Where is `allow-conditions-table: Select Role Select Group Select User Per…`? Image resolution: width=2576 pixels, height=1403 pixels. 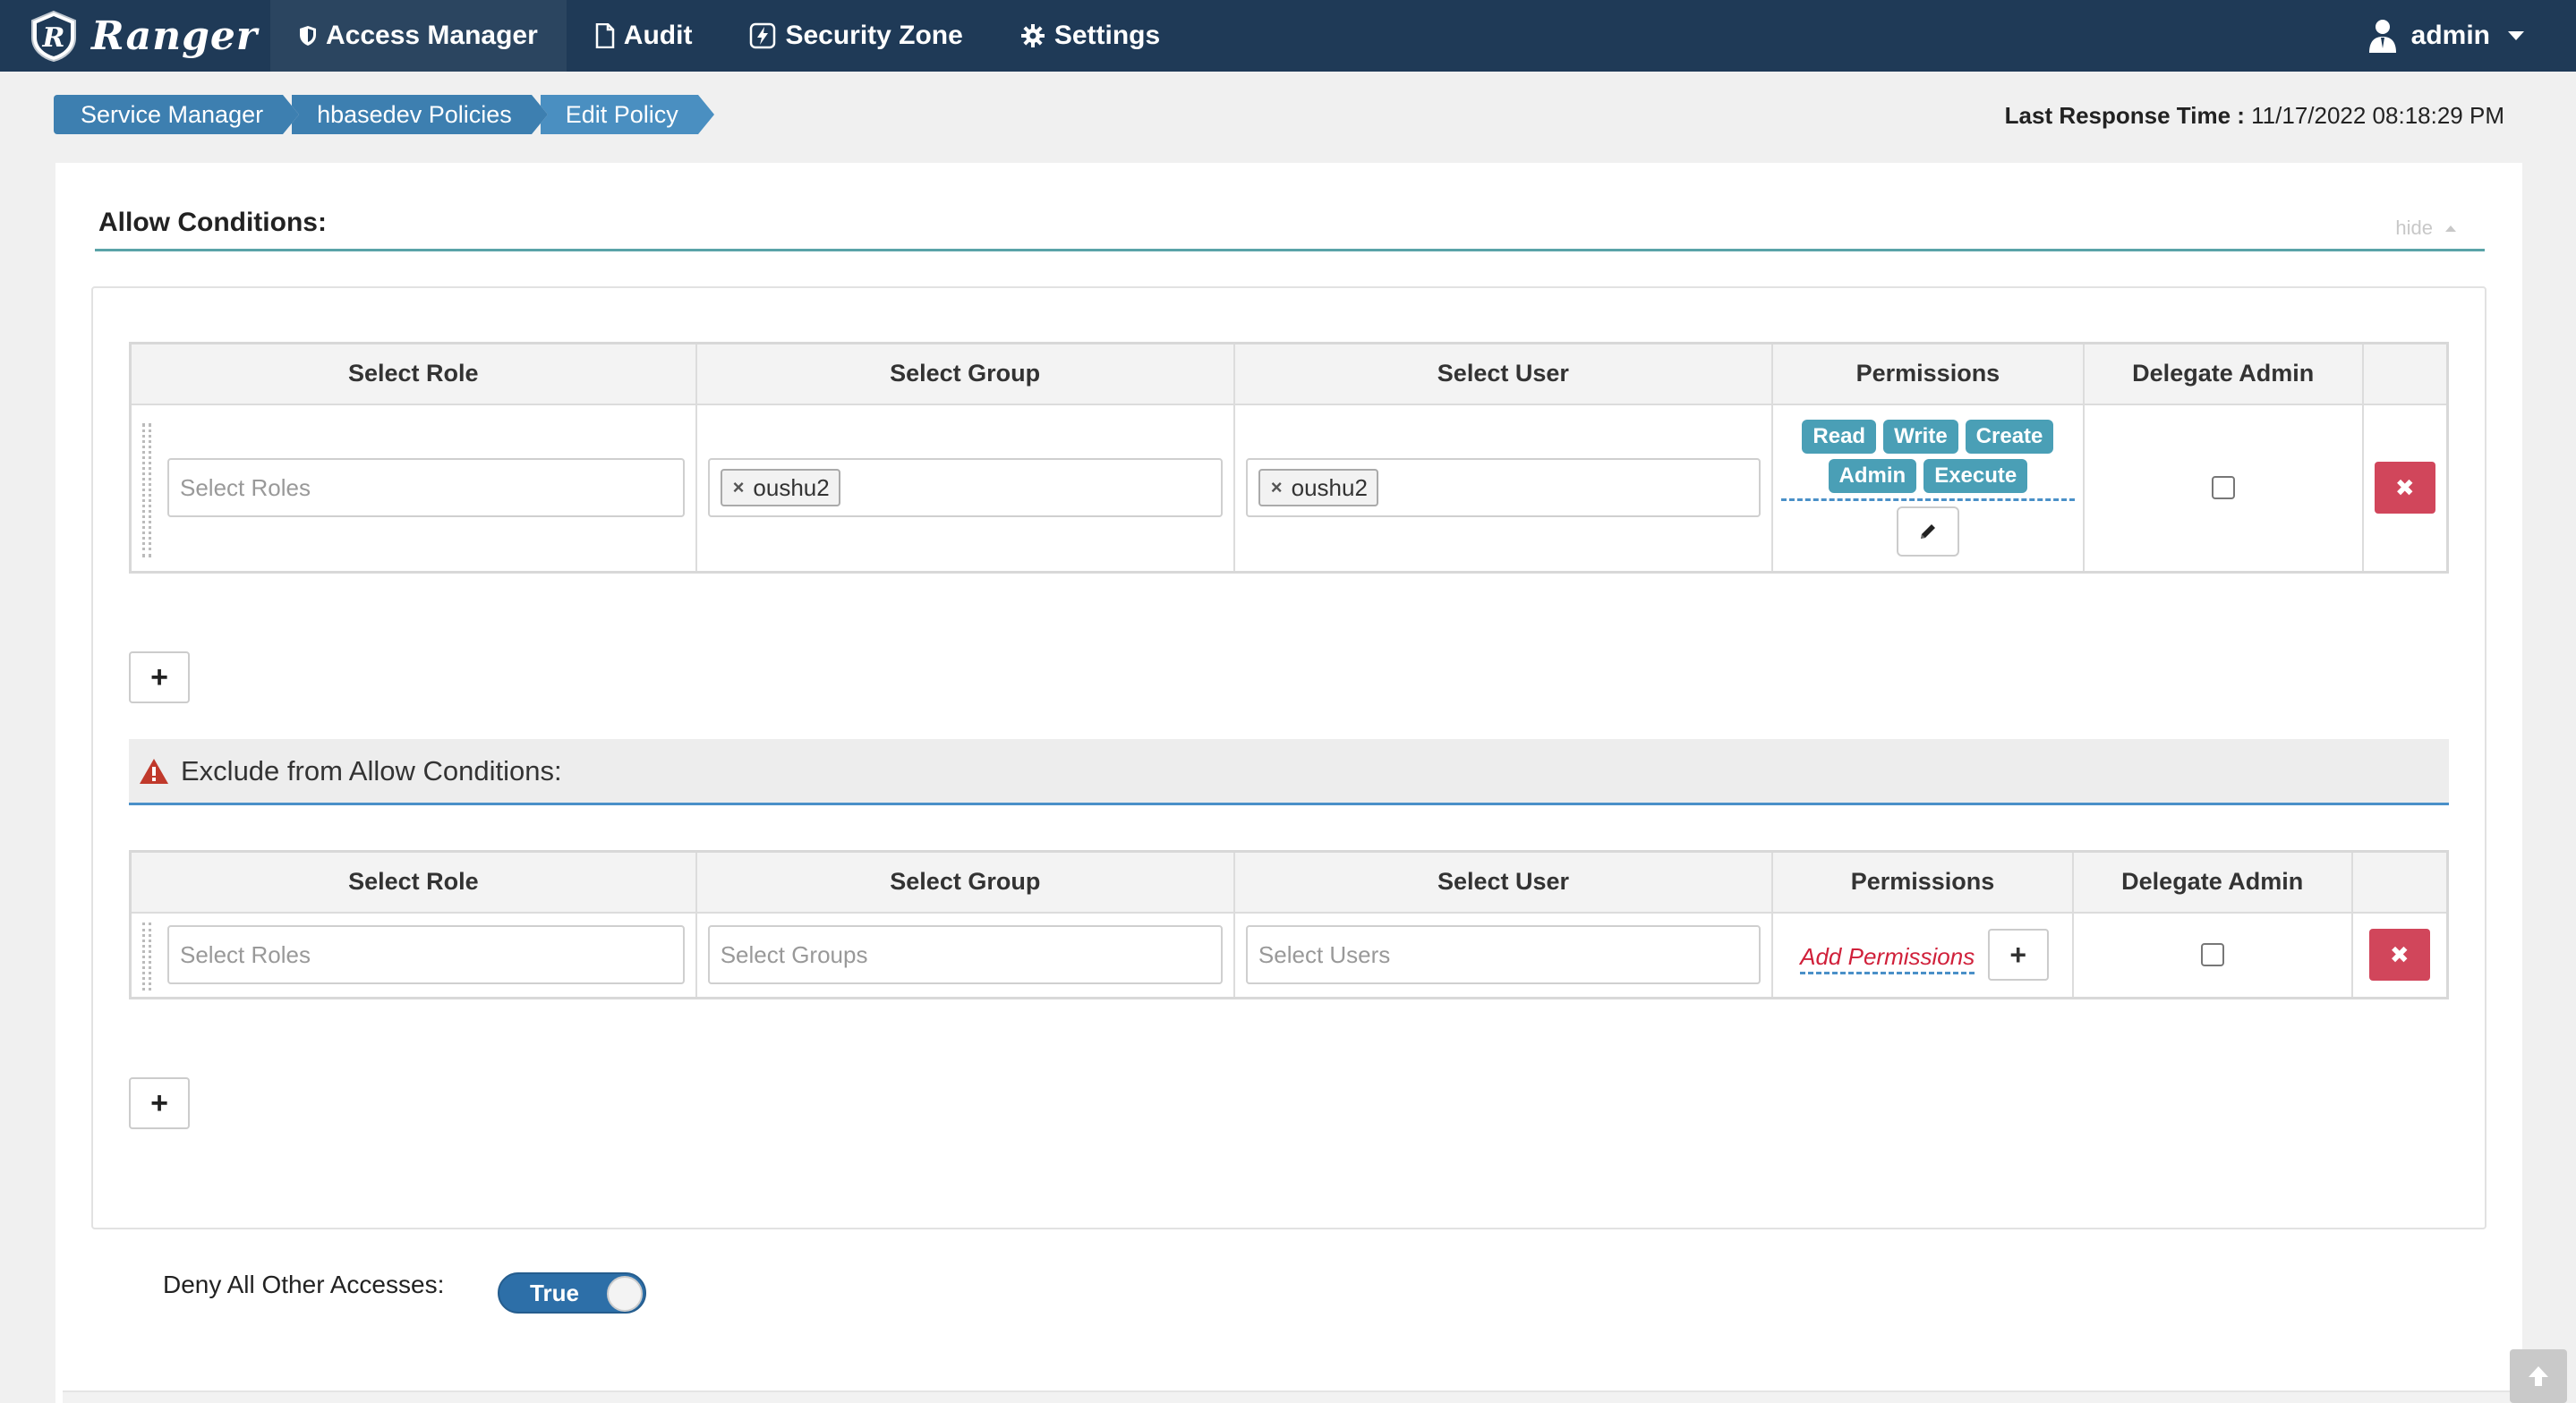
allow-conditions-table: Select Role Select Group Select User Per… is located at coordinates (1289, 458).